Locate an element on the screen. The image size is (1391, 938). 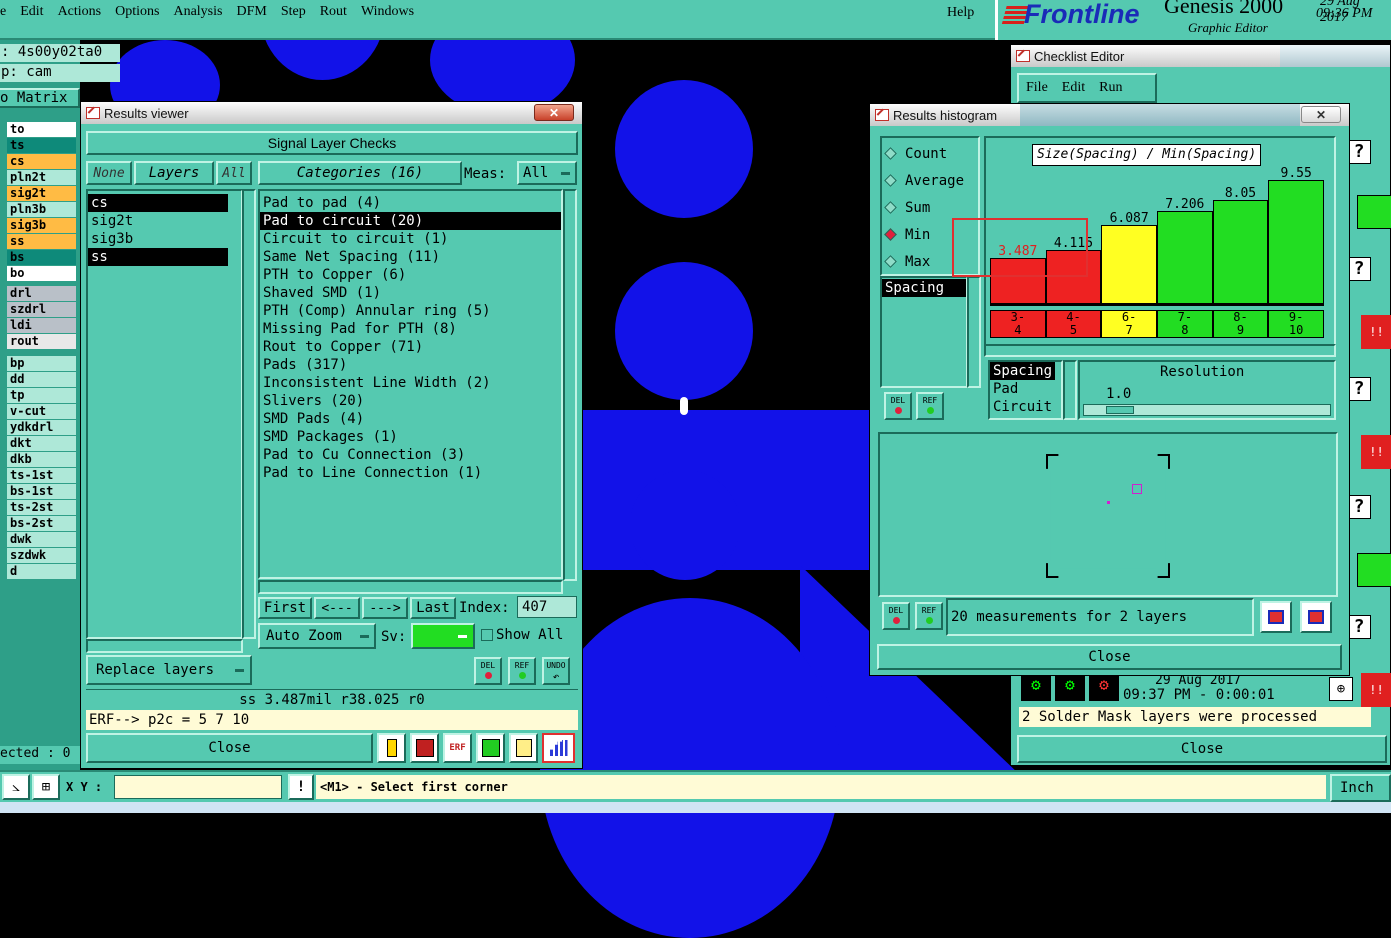
layer-to: to is located at coordinates (41, 129).